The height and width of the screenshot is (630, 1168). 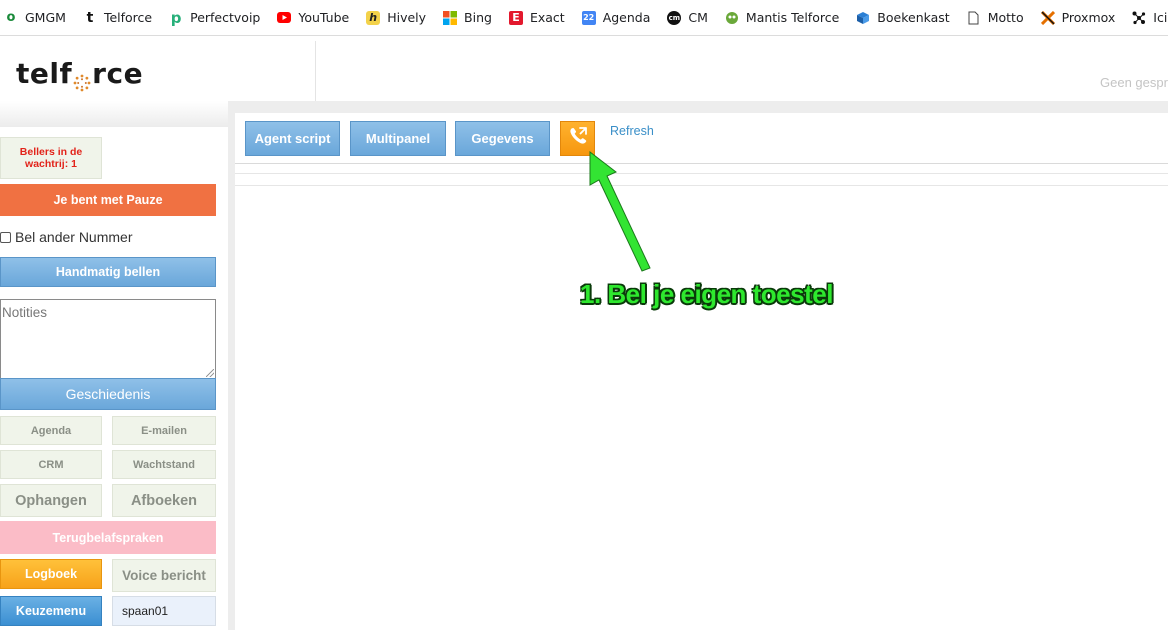 I want to click on mantis-icon, so click(x=732, y=18).